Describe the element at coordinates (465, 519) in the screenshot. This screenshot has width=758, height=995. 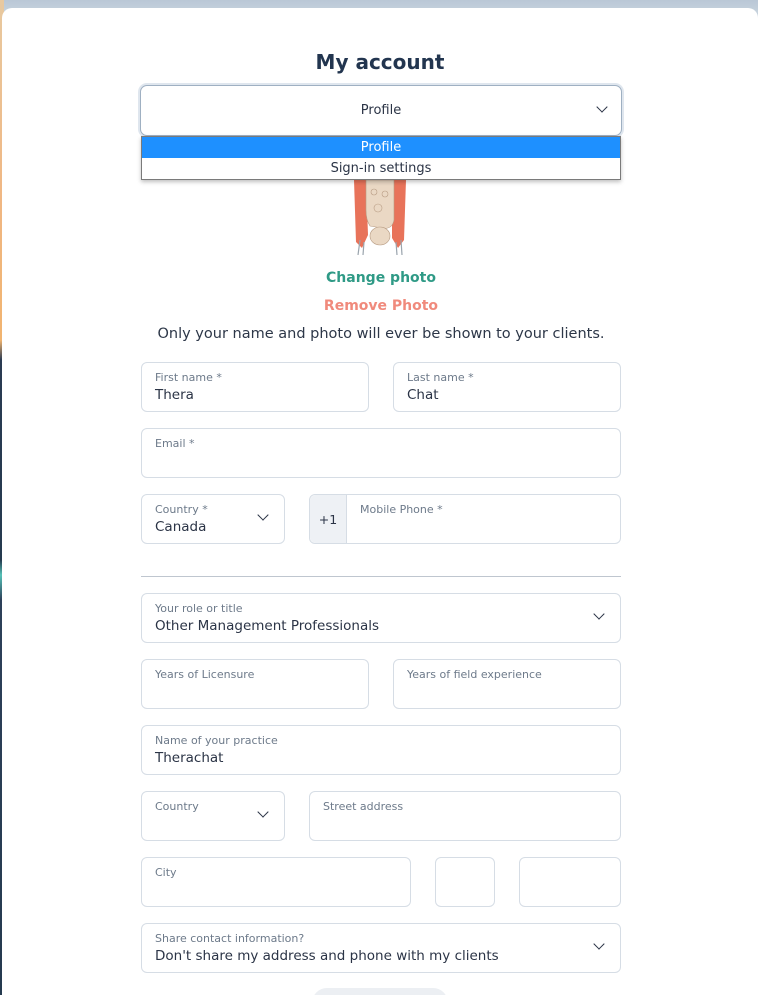
I see `mobile-phone-field: +1 Mobile Phone *` at that location.